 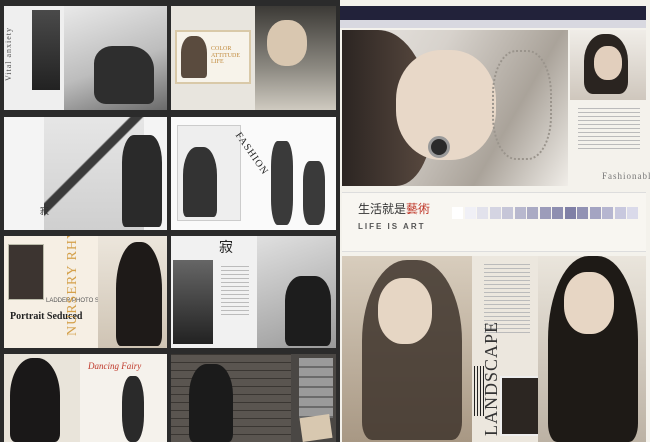 I want to click on tile-photo-strip, so click(x=46, y=50).